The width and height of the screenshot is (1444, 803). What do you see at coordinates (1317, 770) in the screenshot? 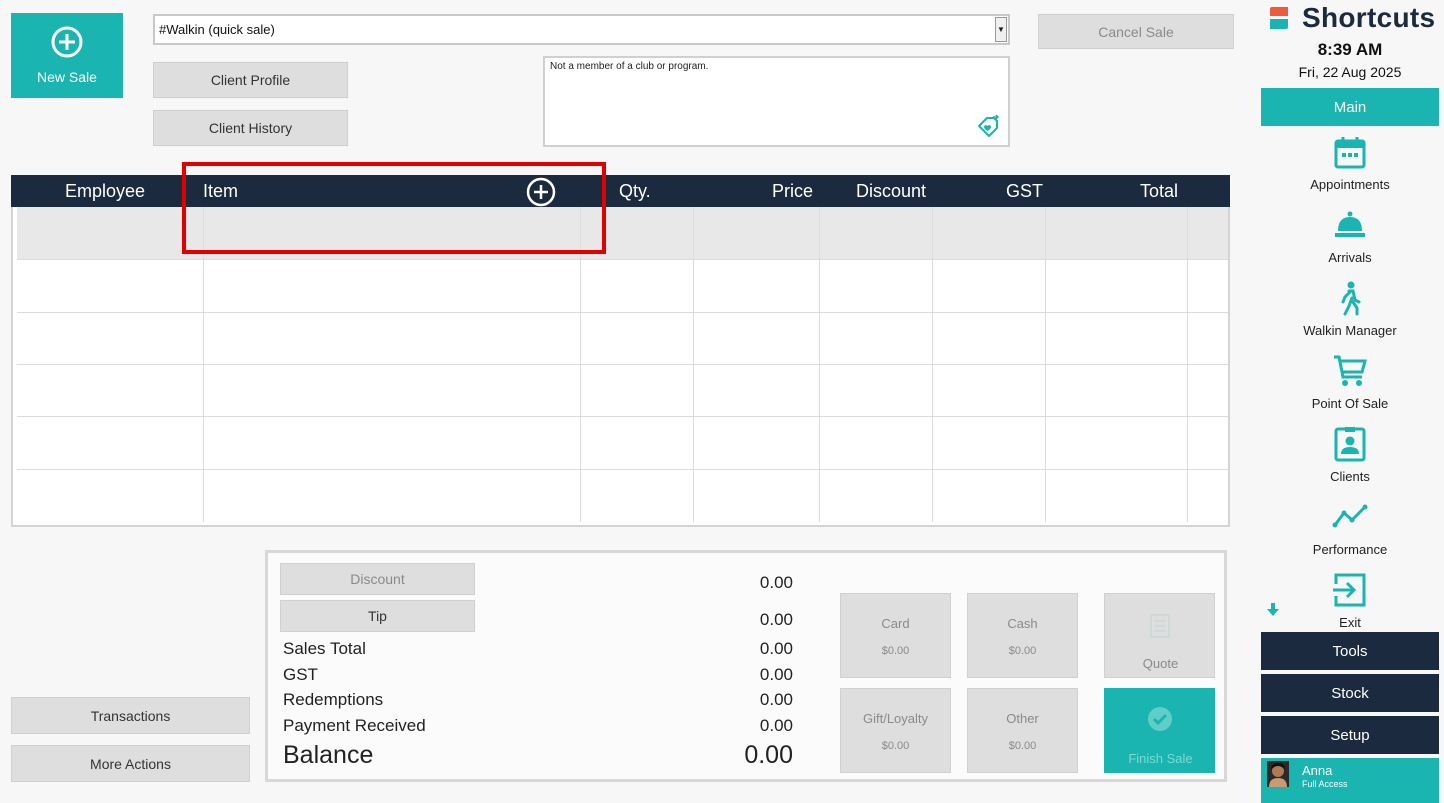
I see `user-name: Anna` at bounding box center [1317, 770].